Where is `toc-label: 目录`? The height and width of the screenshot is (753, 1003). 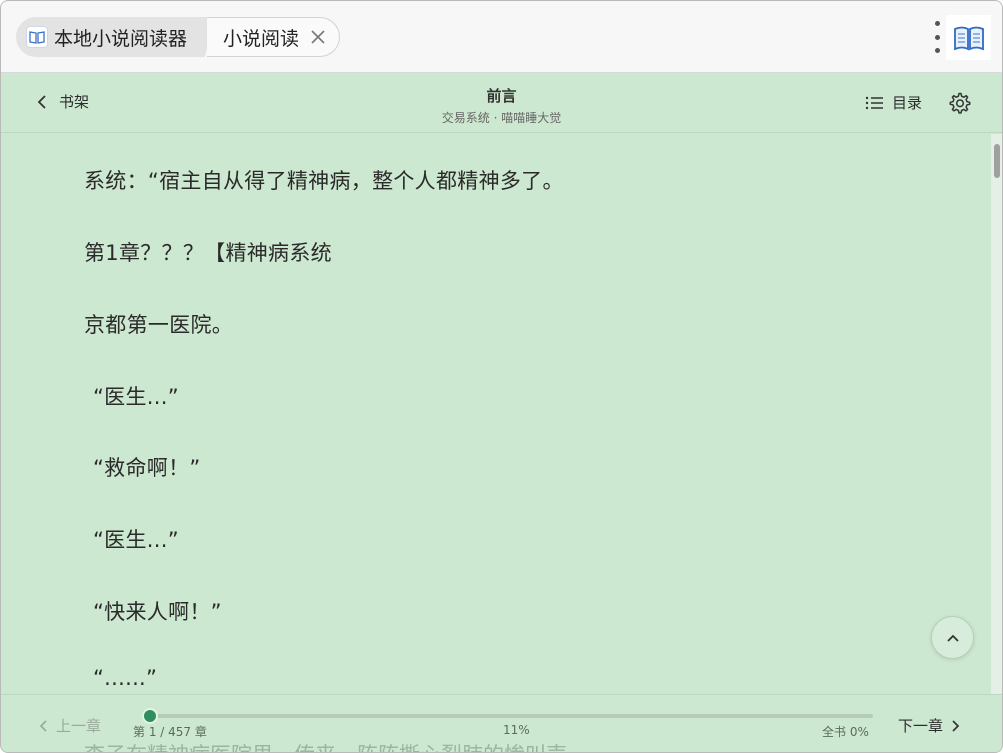 toc-label: 目录 is located at coordinates (907, 103).